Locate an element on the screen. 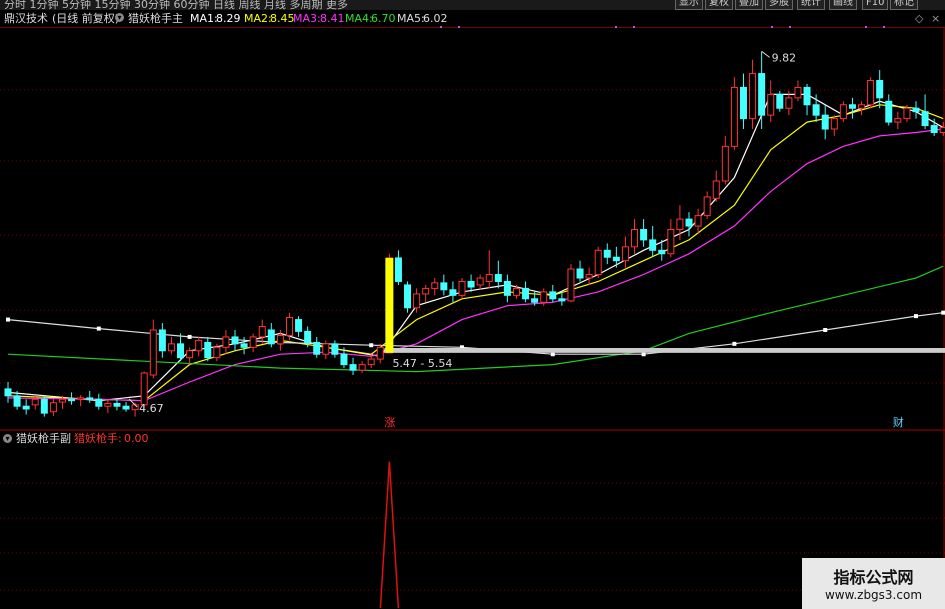  sub-indicator-name: 猎妖枪手副 is located at coordinates (43, 438).